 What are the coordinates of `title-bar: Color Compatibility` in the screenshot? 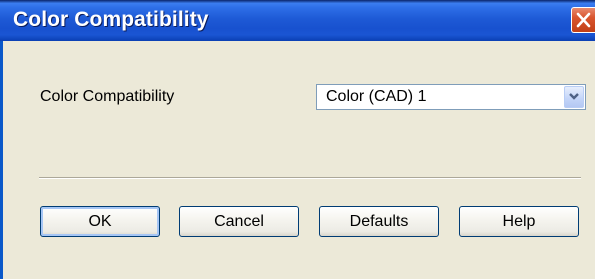 It's located at (297, 20).